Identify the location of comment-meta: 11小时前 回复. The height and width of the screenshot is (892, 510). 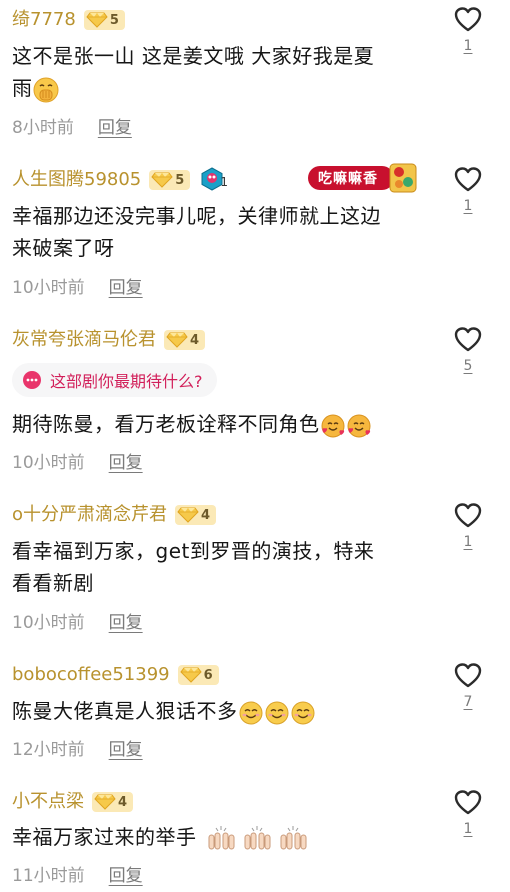
(77, 873).